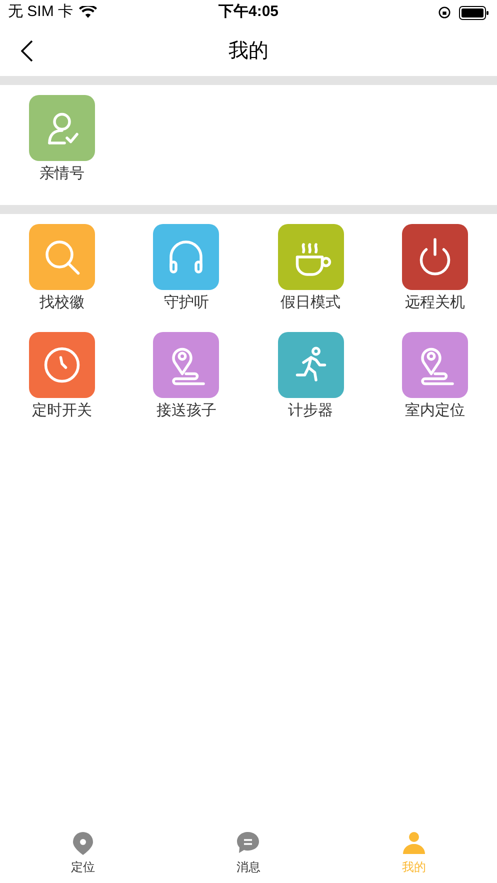 This screenshot has height=883, width=497. Describe the element at coordinates (248, 12) in the screenshot. I see `status-time: 下午4:05` at that location.